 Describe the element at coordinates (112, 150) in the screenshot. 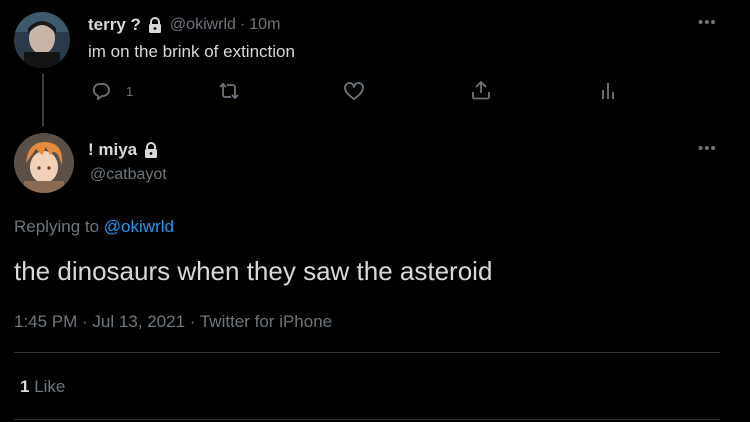

I see `main-display-name: ! miya` at that location.